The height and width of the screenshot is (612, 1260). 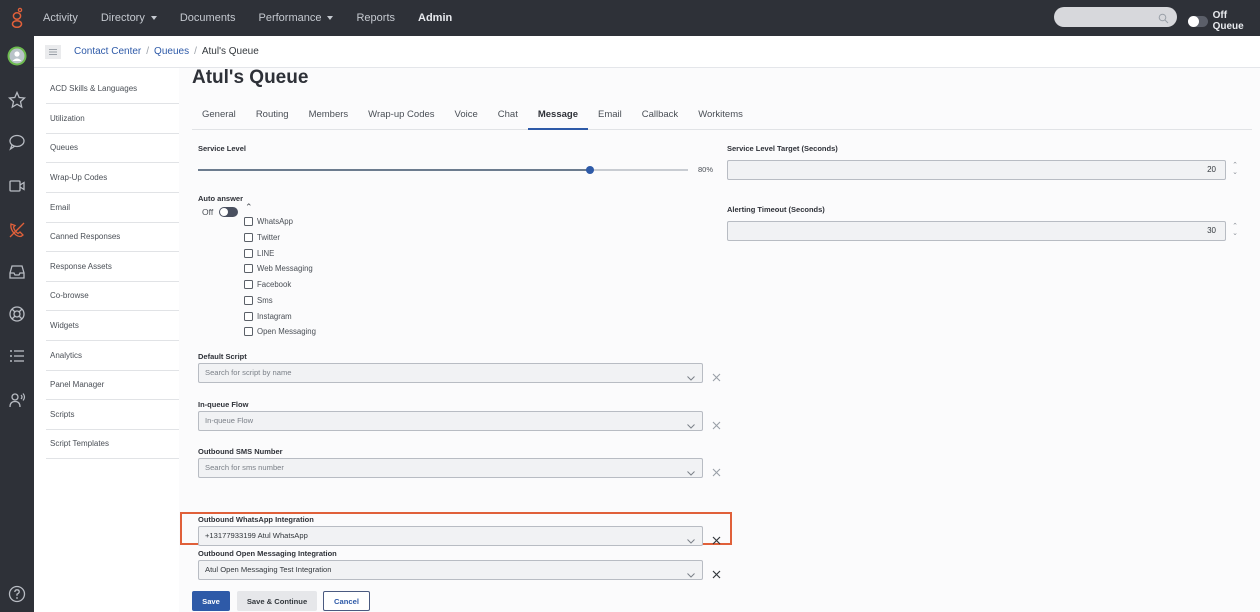 I want to click on breadcrumb-contact-center: Contact Center, so click(x=107, y=51).